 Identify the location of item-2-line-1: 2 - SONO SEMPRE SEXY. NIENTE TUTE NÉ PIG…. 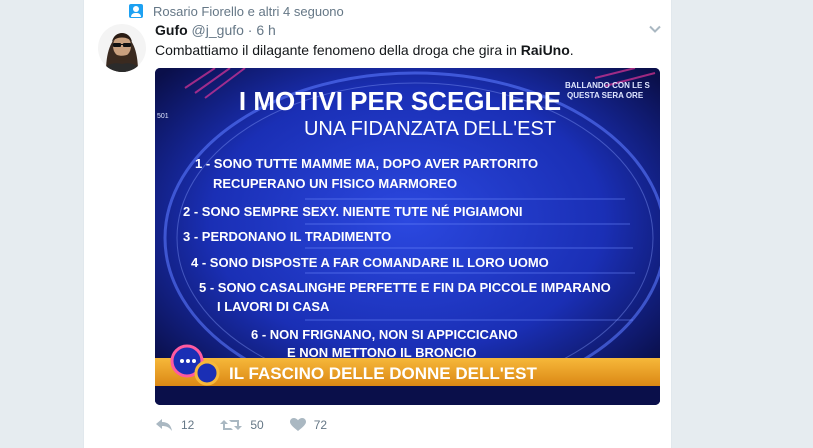
(353, 211).